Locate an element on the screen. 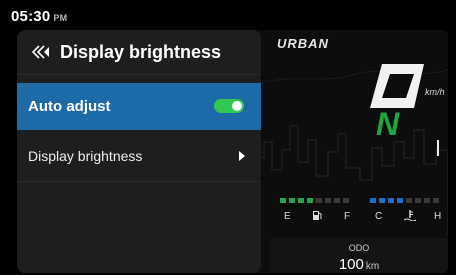 The image size is (456, 275). fuel-full-label: F is located at coordinates (347, 216).